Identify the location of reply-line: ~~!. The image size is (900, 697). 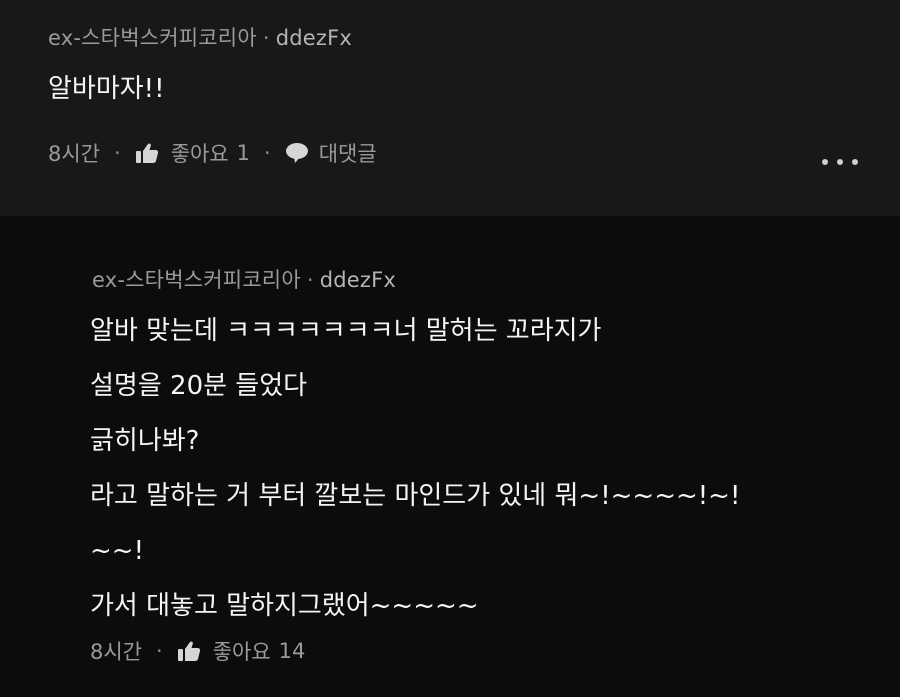
(117, 551).